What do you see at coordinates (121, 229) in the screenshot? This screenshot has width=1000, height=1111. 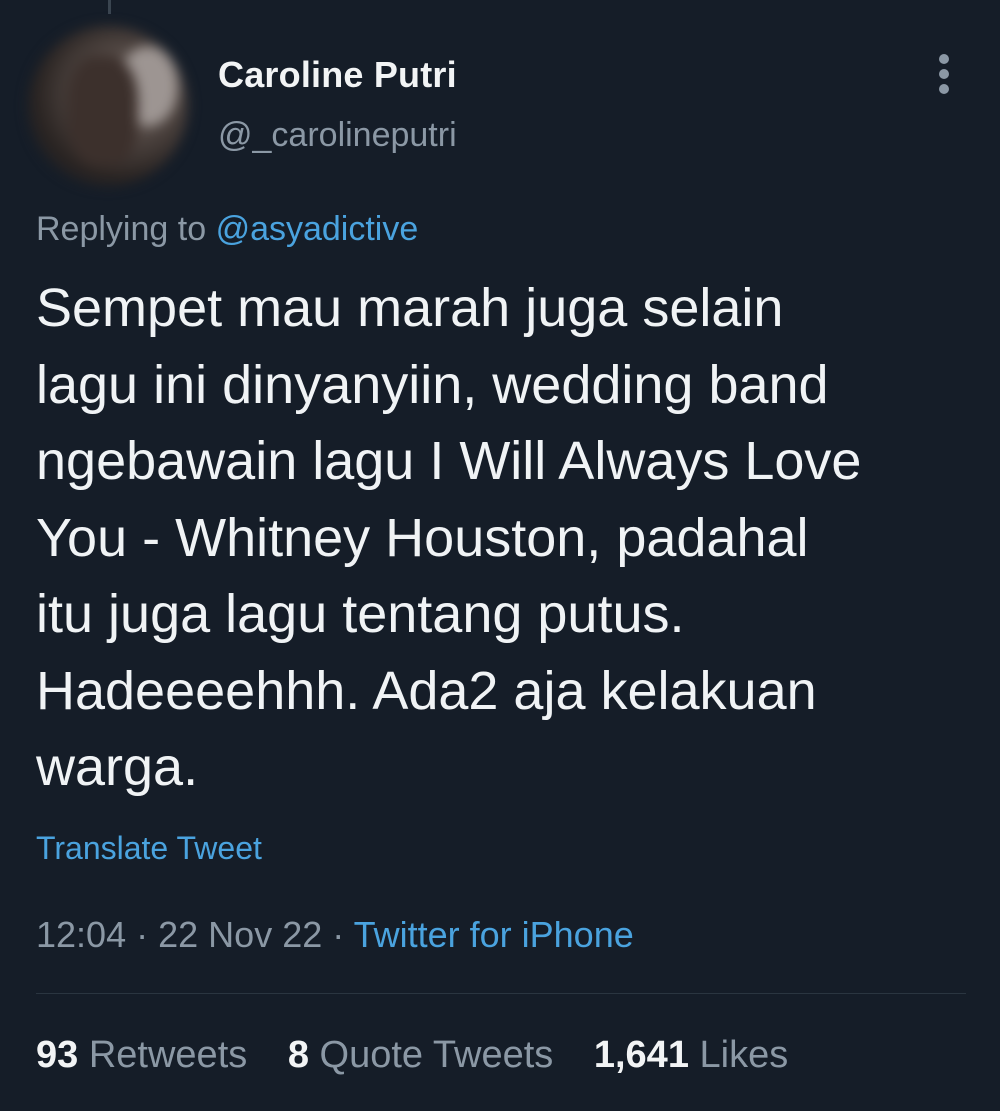 I see `replying-to-prefix: Replying to` at bounding box center [121, 229].